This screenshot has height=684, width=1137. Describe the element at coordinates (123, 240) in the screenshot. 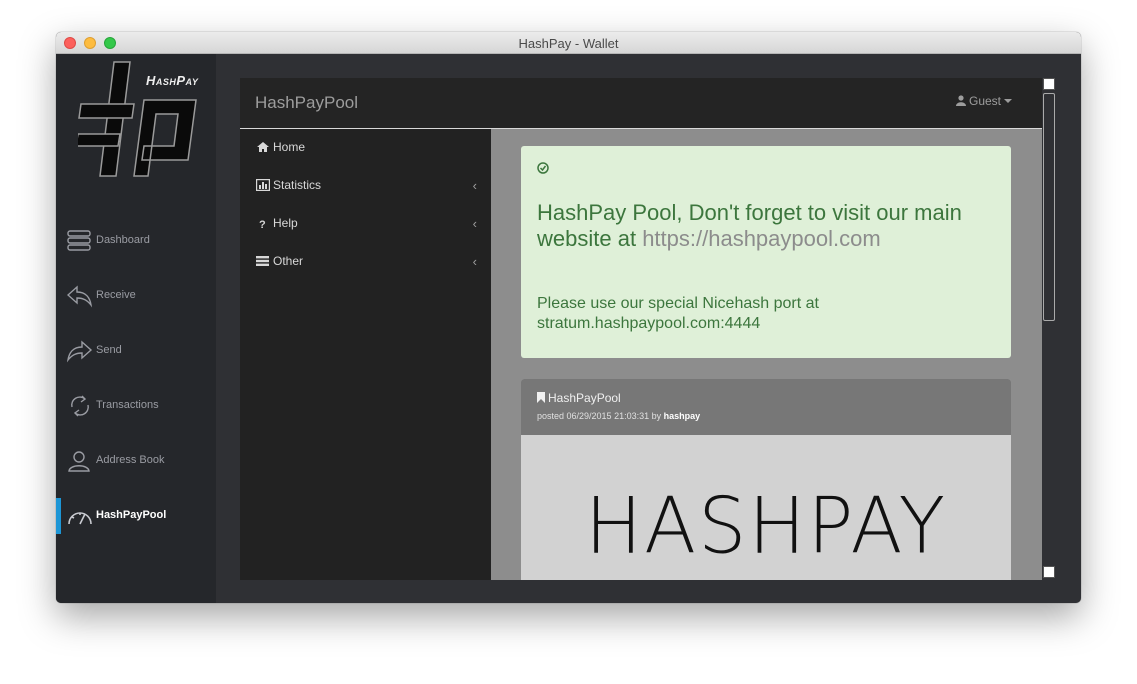

I see `nav-dashboard-label: Dashboard` at that location.